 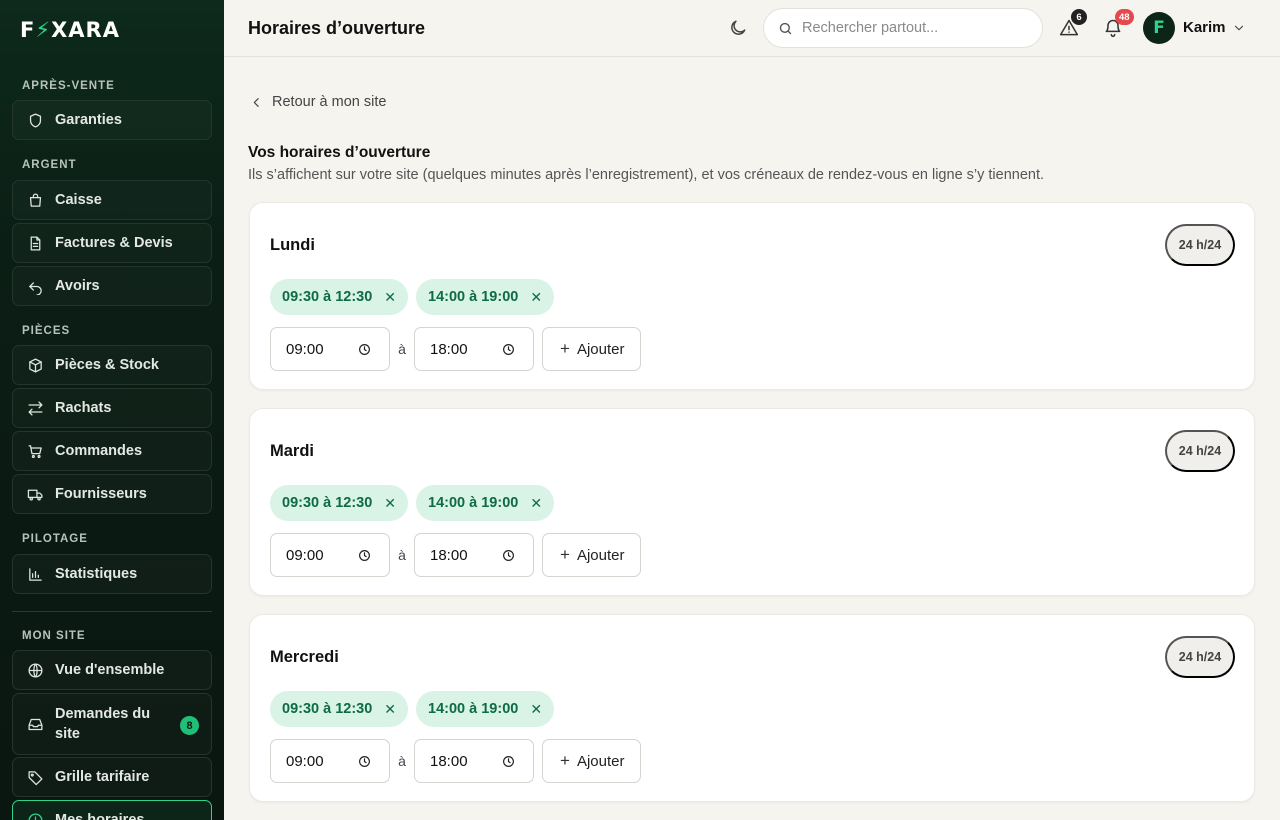 I want to click on sidebar-item-demandes-du-site: Demandes du site 8, so click(x=112, y=724).